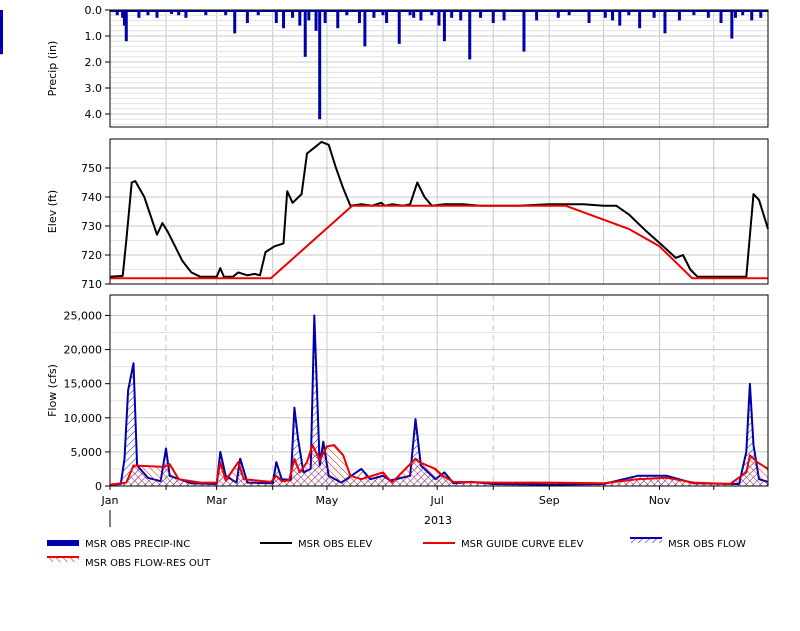 The height and width of the screenshot is (631, 800). What do you see at coordinates (335, 544) in the screenshot?
I see `legend-label: MSR OBS ELEV` at bounding box center [335, 544].